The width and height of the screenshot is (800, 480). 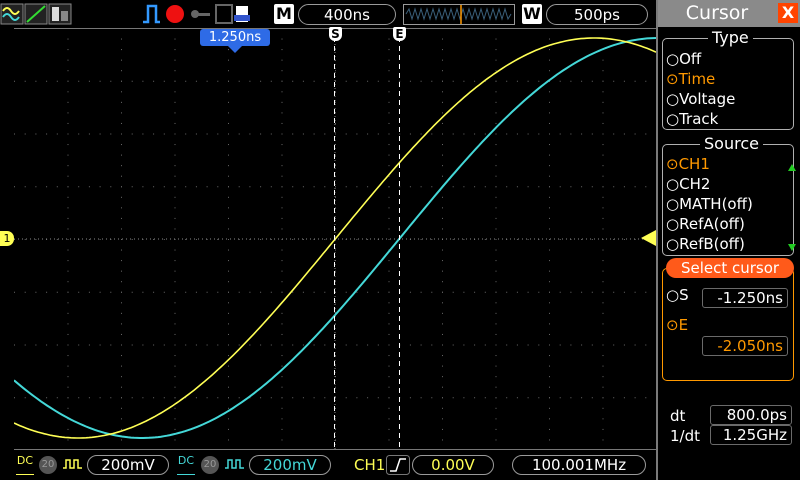 I want to click on run-mode-button: M, so click(x=284, y=14).